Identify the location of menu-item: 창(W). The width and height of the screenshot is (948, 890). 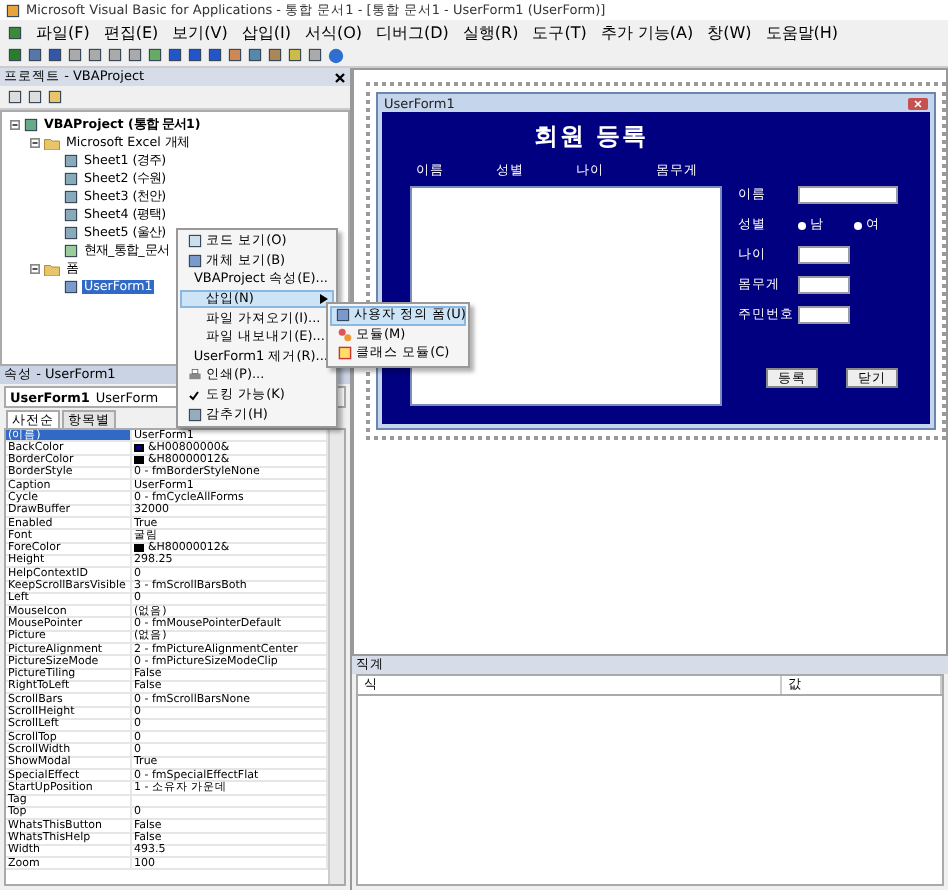
(729, 32).